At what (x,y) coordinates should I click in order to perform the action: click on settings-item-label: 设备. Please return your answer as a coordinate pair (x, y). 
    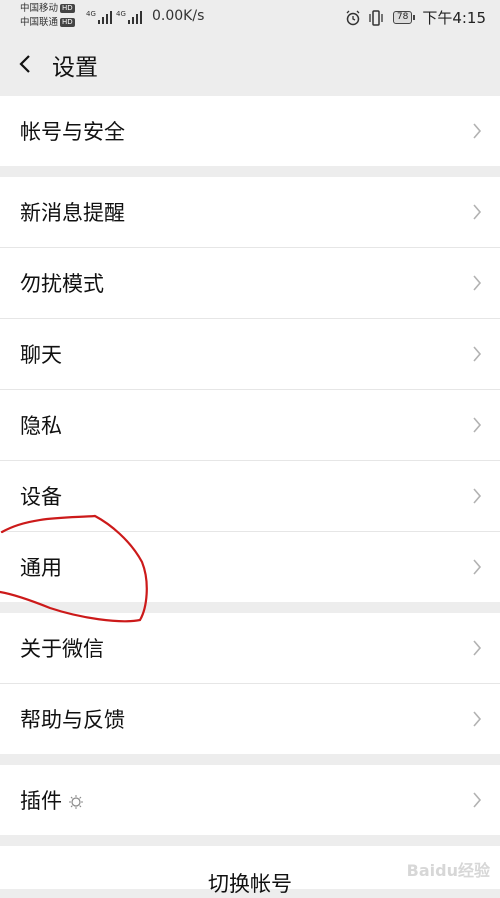
    Looking at the image, I should click on (41, 497).